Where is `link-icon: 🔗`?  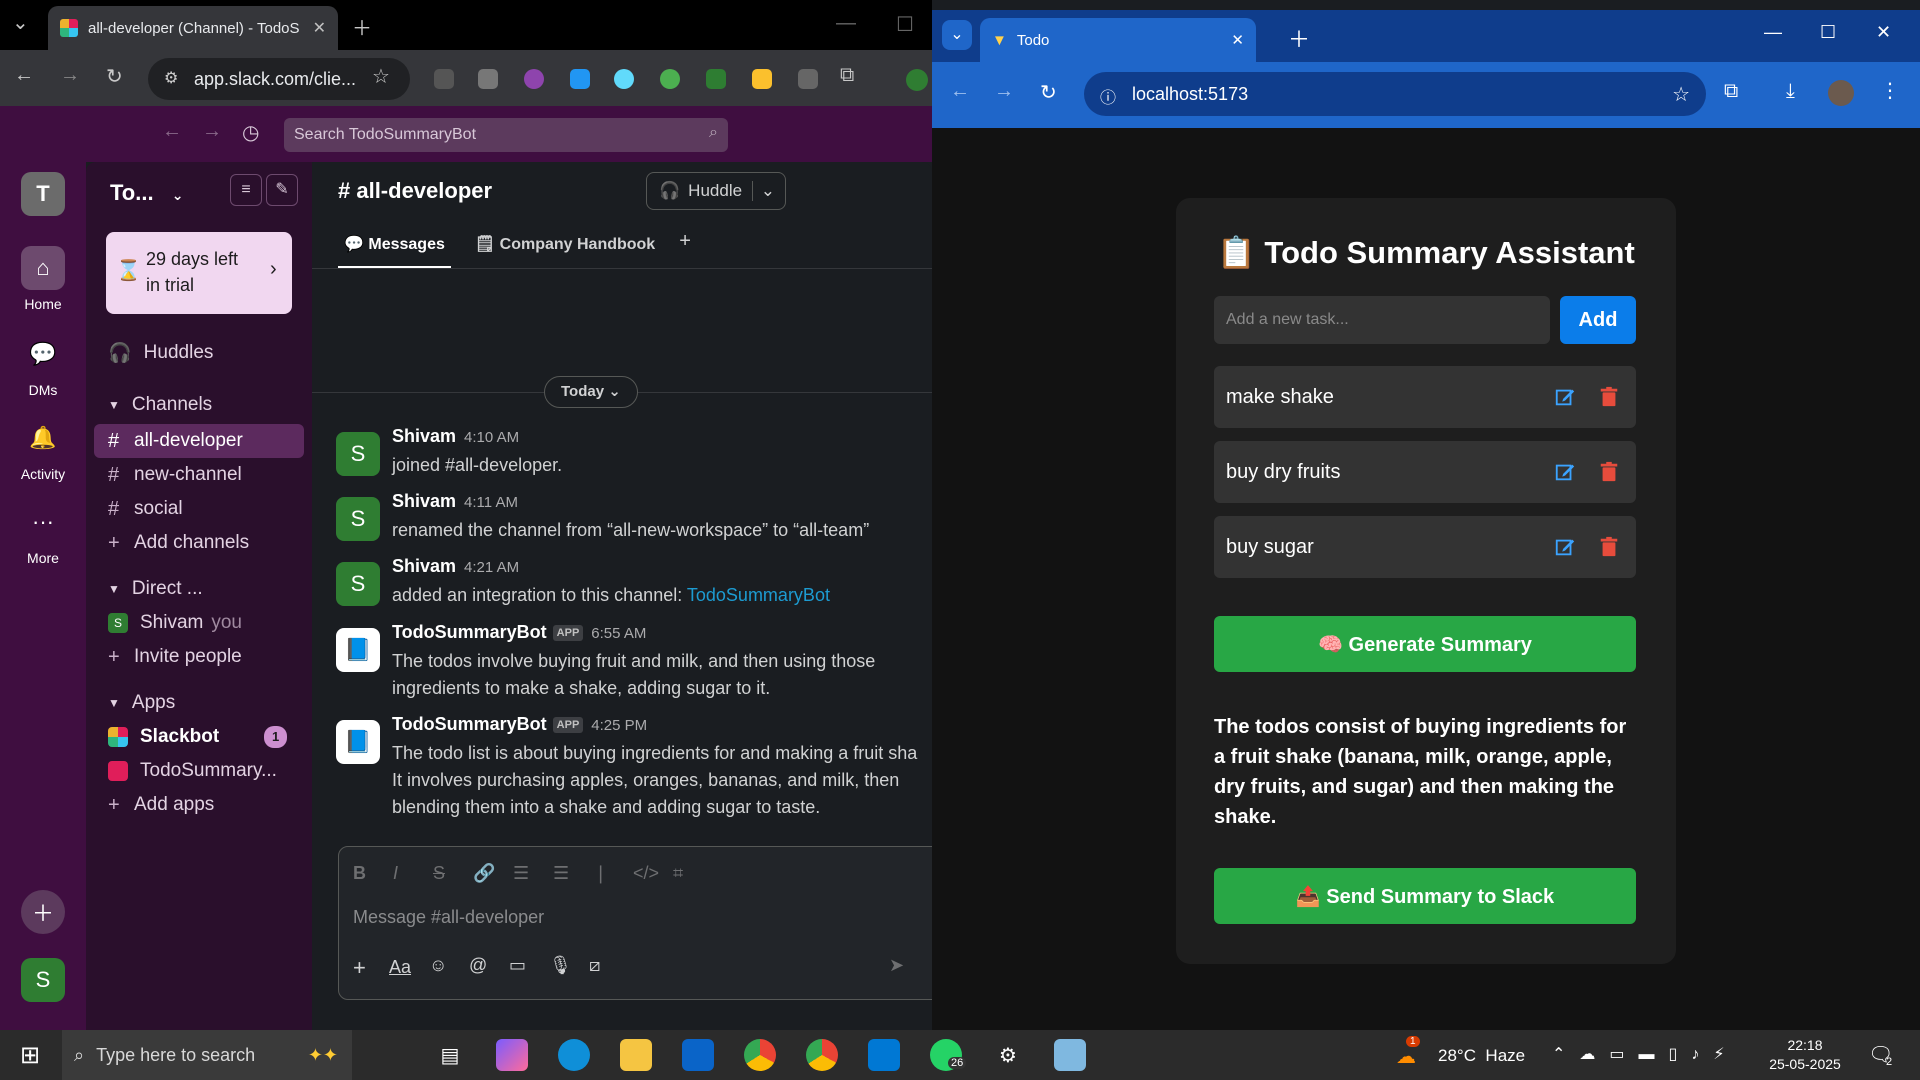 link-icon: 🔗 is located at coordinates (484, 873).